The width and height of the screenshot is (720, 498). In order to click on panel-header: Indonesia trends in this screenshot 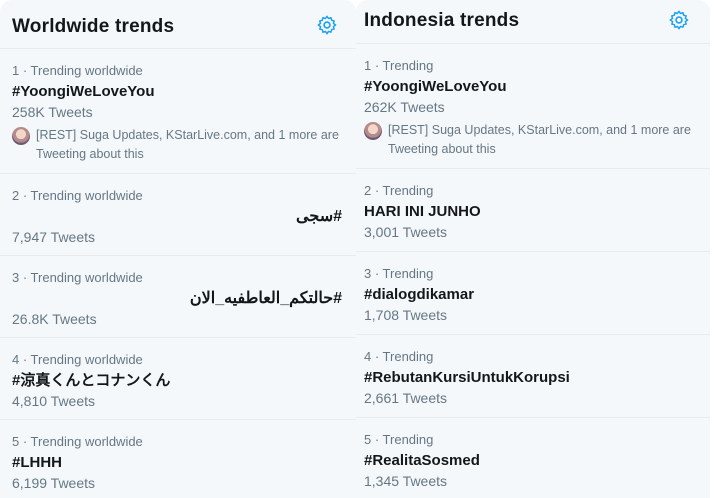, I will do `click(533, 22)`.